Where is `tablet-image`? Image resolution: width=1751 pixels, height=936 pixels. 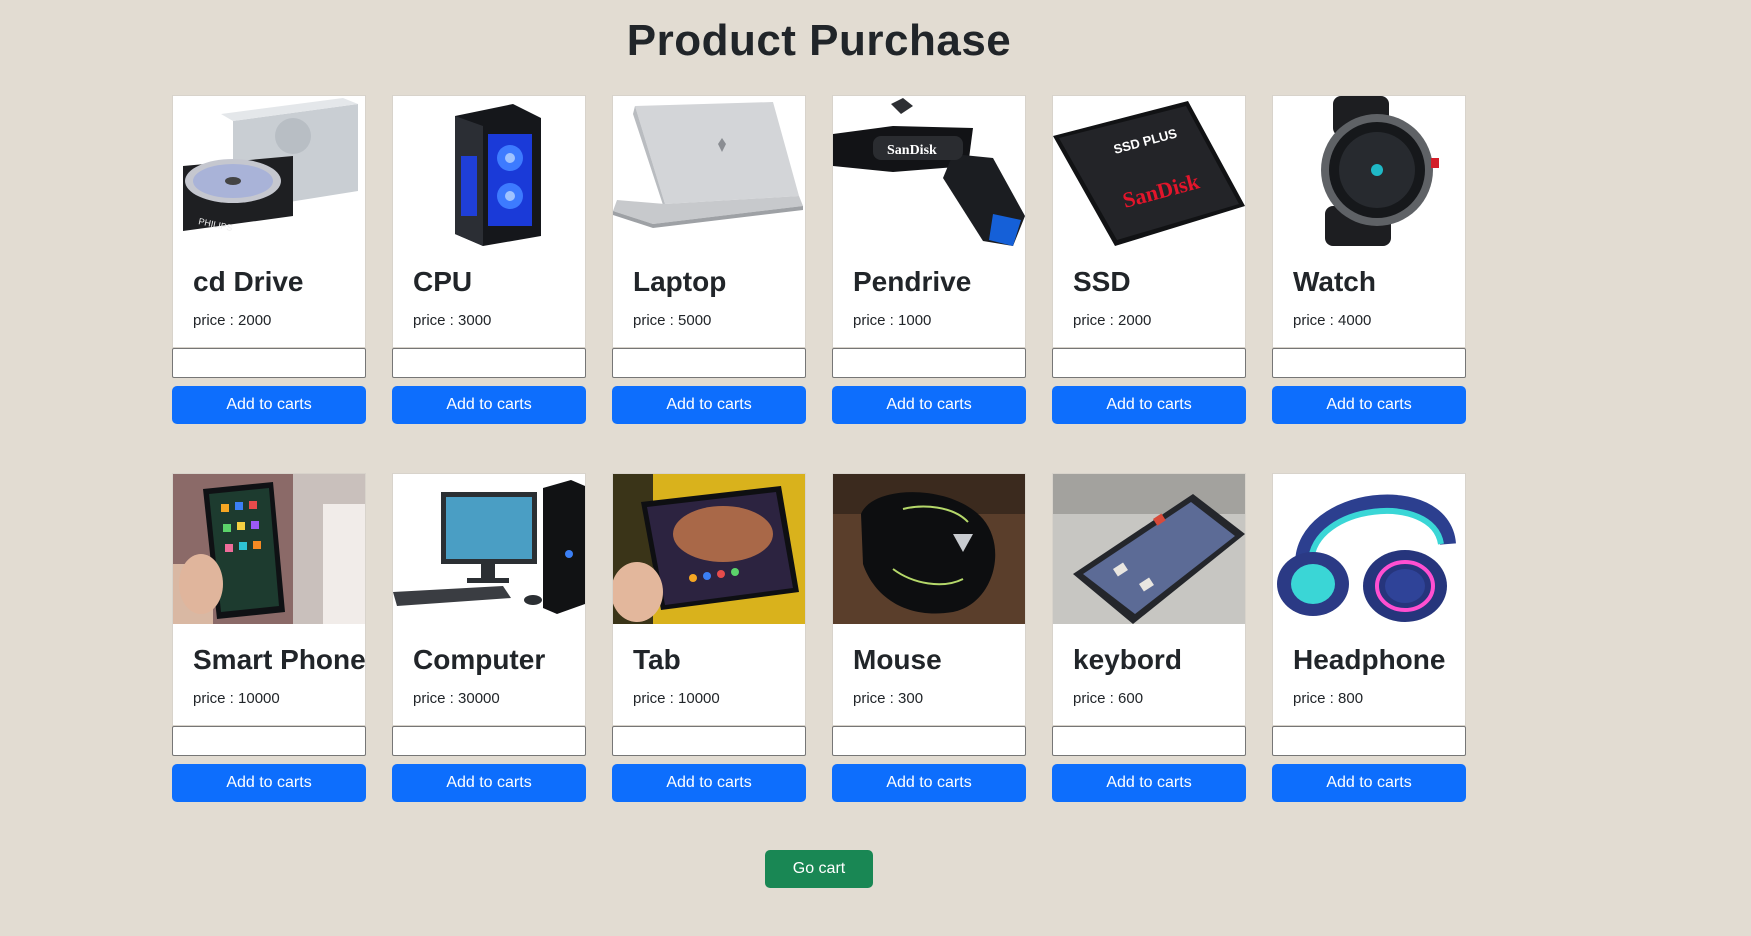
tablet-image is located at coordinates (709, 549).